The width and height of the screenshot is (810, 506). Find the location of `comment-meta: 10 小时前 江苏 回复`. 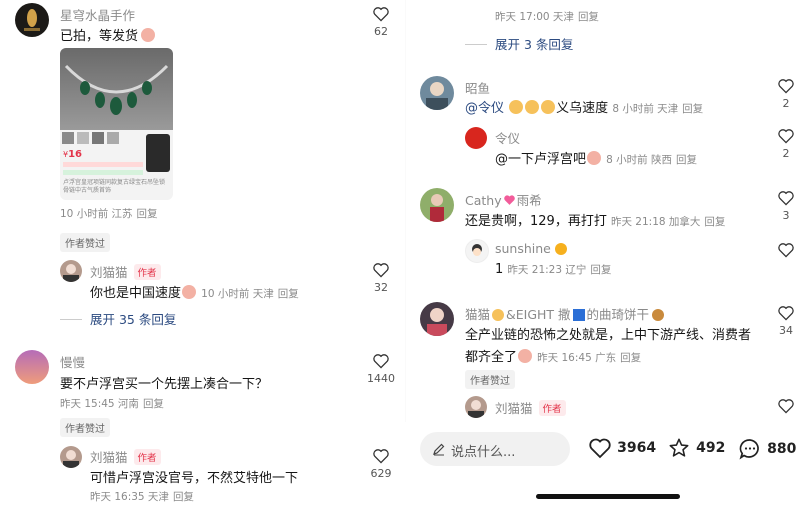

comment-meta: 10 小时前 江苏 回复 is located at coordinates (109, 214).